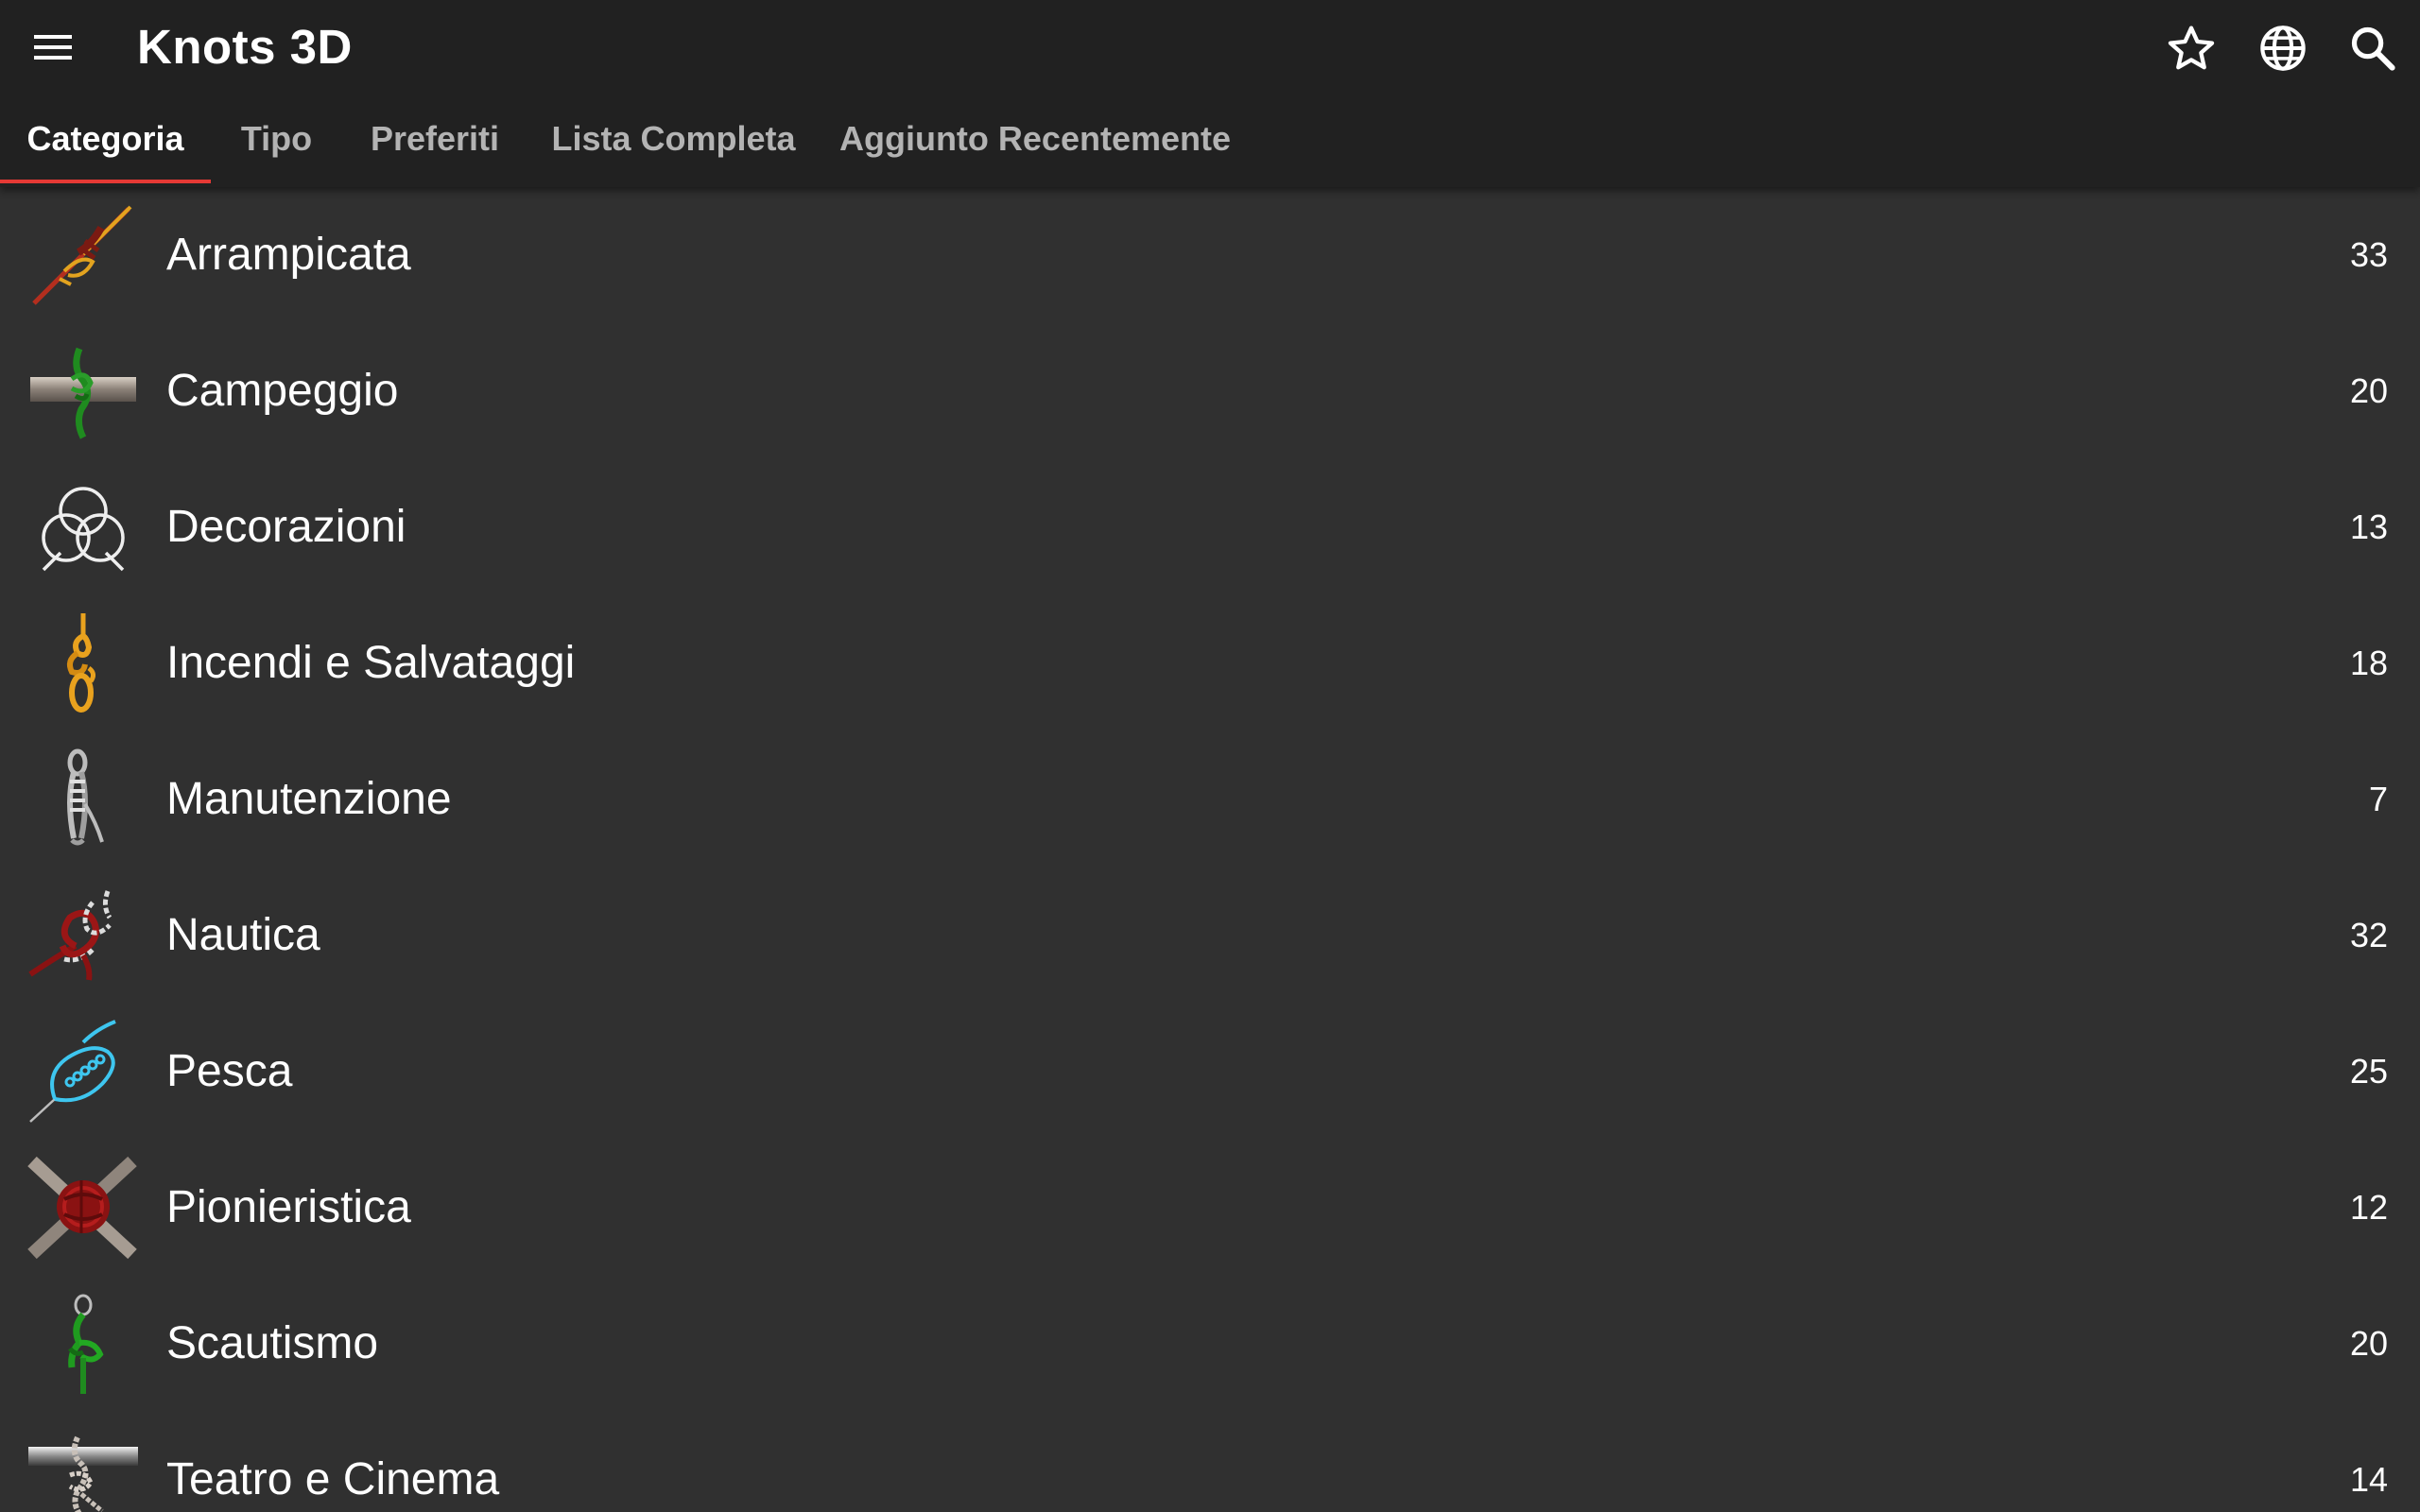 Image resolution: width=2420 pixels, height=1512 pixels. I want to click on list-item: Manutenzione 7, so click(1210, 799).